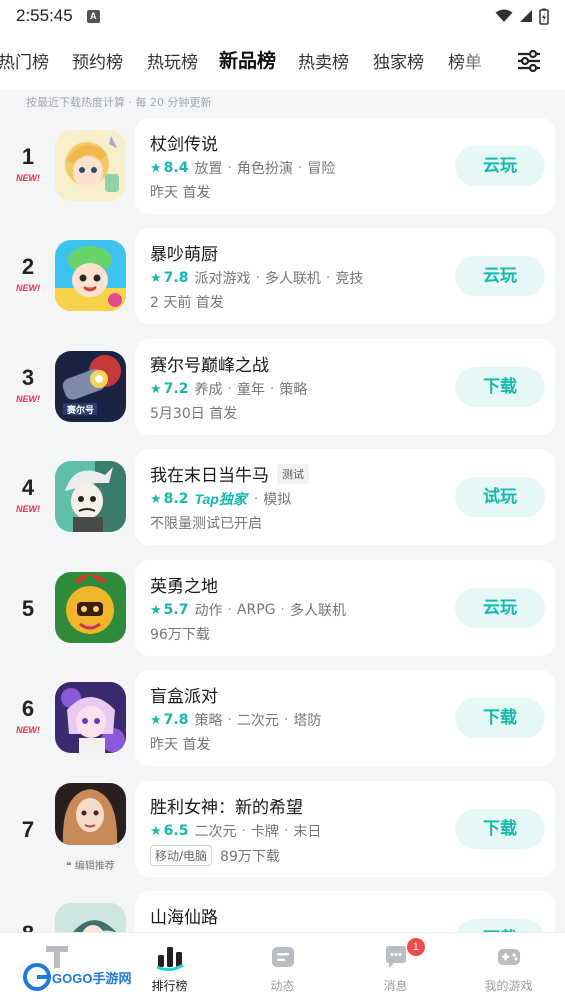 This screenshot has height=1004, width=565. What do you see at coordinates (504, 15) in the screenshot?
I see `wifi-icon` at bounding box center [504, 15].